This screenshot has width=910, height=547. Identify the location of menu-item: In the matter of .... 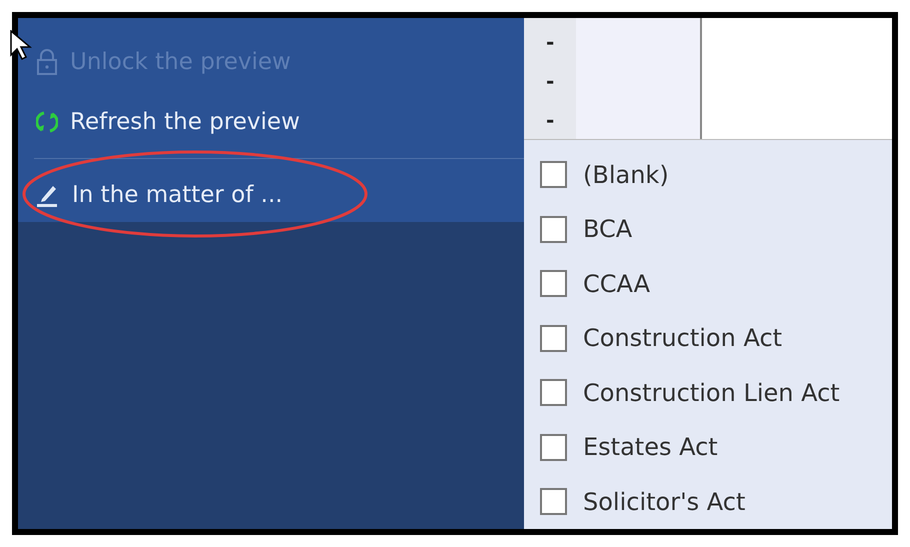
(271, 195).